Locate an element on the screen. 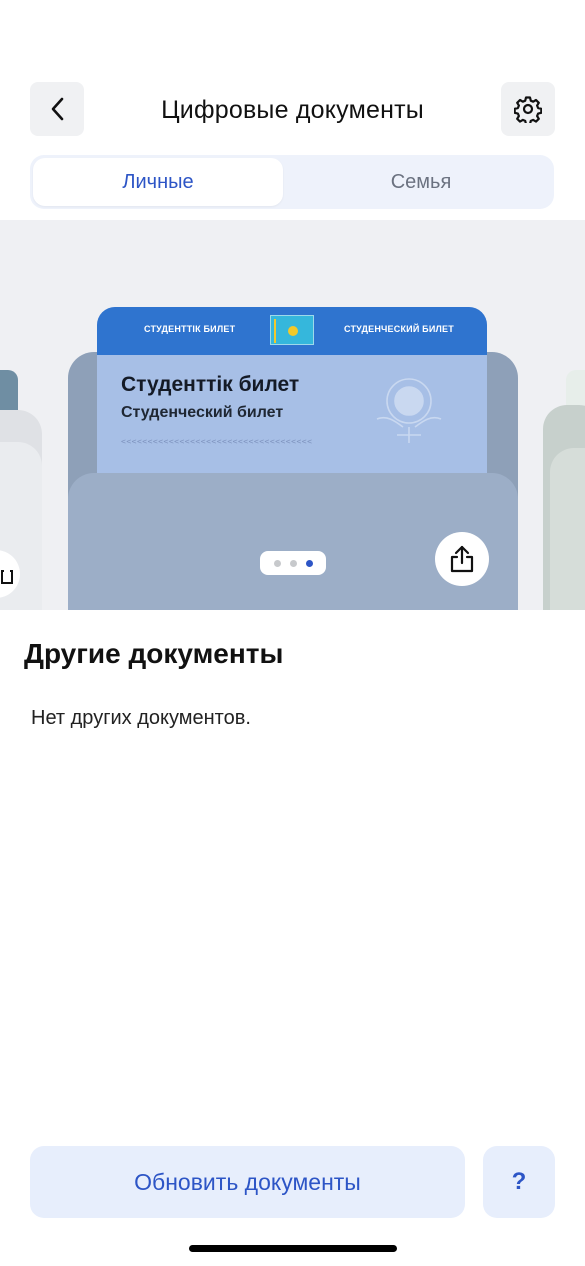 The image size is (585, 1266). tab-personal: Личные is located at coordinates (158, 182).